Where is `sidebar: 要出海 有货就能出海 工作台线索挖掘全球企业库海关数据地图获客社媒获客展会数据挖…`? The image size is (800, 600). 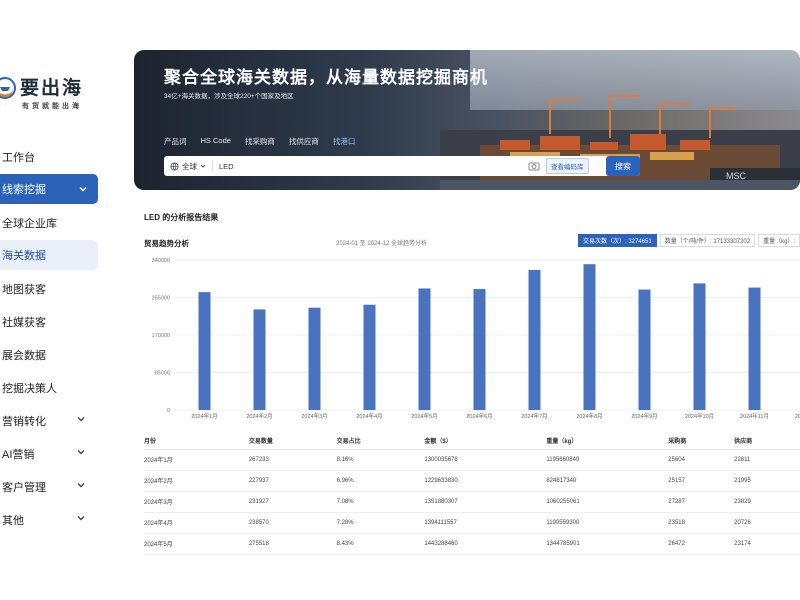 sidebar: 要出海 有货就能出海 工作台线索挖掘全球企业库海关数据地图获客社媒获客展会数据挖… is located at coordinates (54, 300).